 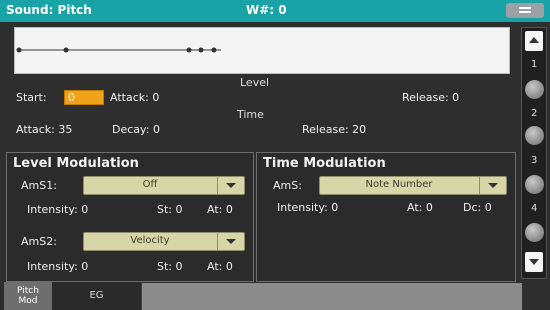 I want to click on level-at-2: At: 0, so click(x=220, y=266).